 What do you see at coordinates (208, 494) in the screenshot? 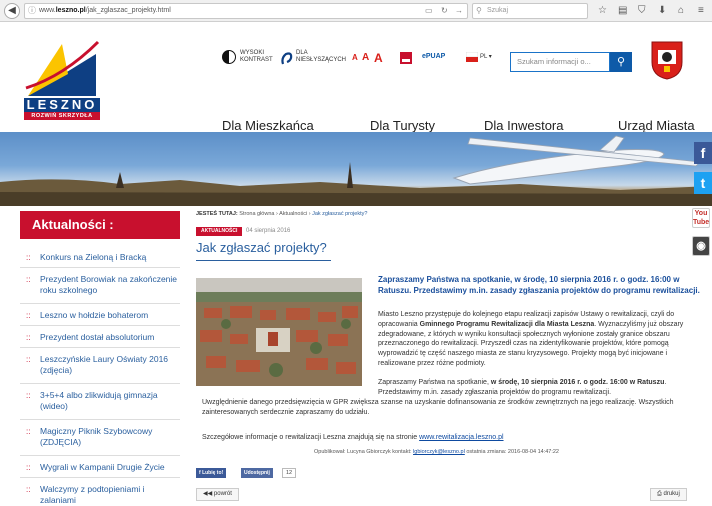
I see `back-arrow-icon: ◀◀` at bounding box center [208, 494].